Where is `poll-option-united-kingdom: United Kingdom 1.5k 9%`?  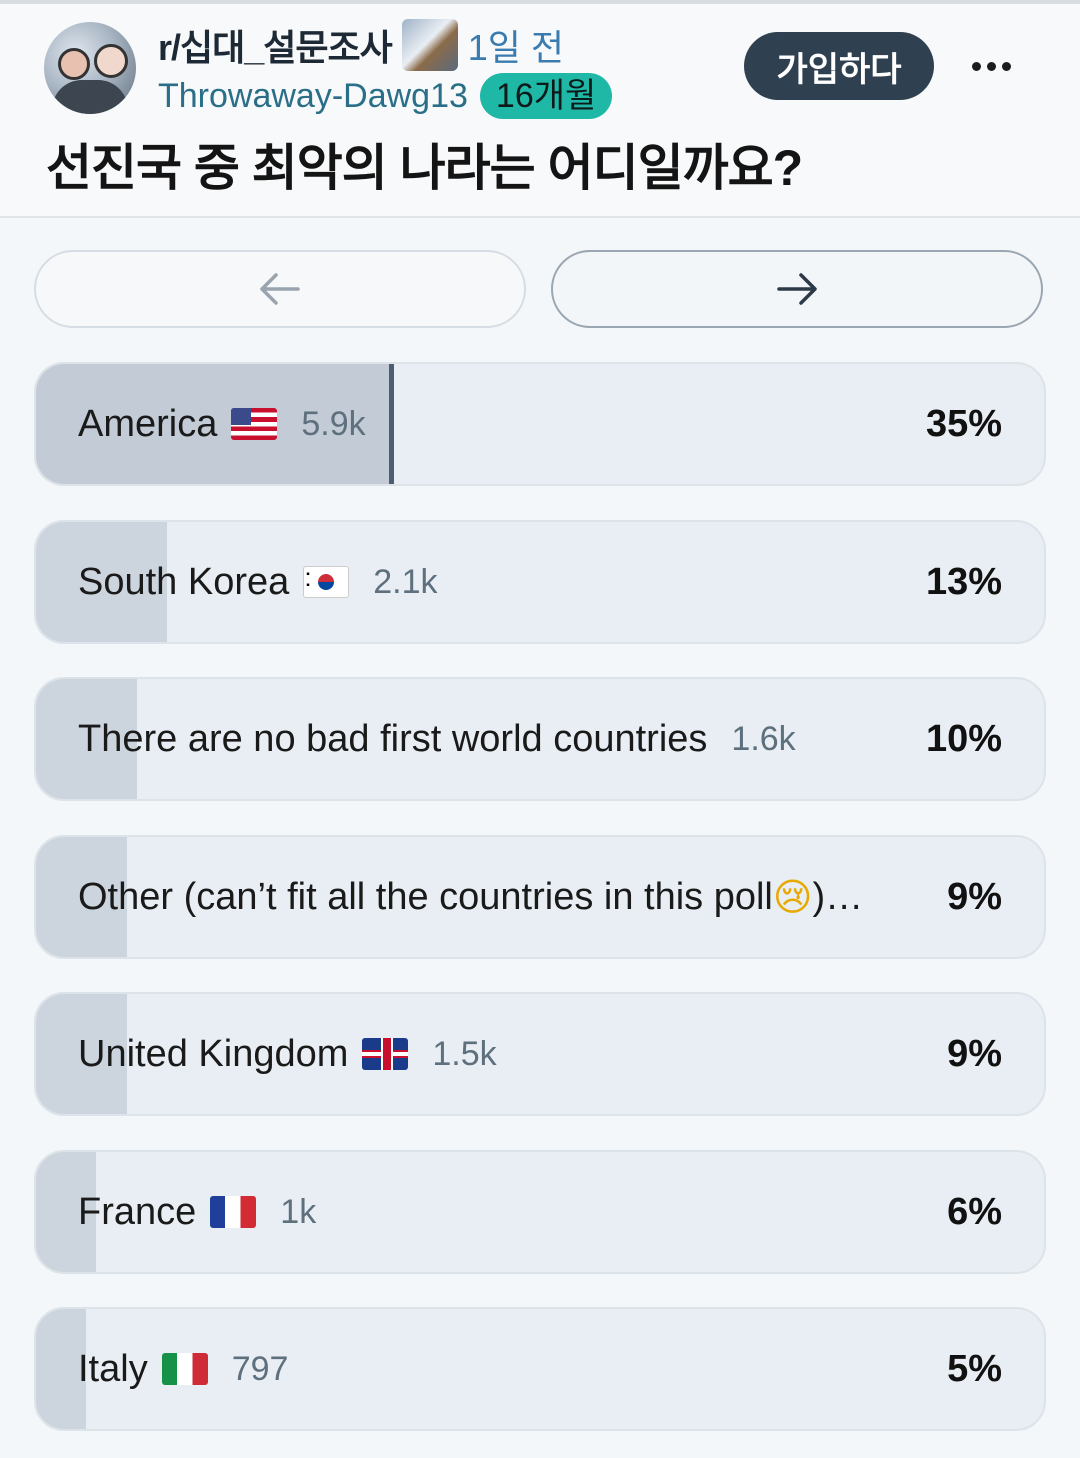 poll-option-united-kingdom: United Kingdom 1.5k 9% is located at coordinates (540, 1054).